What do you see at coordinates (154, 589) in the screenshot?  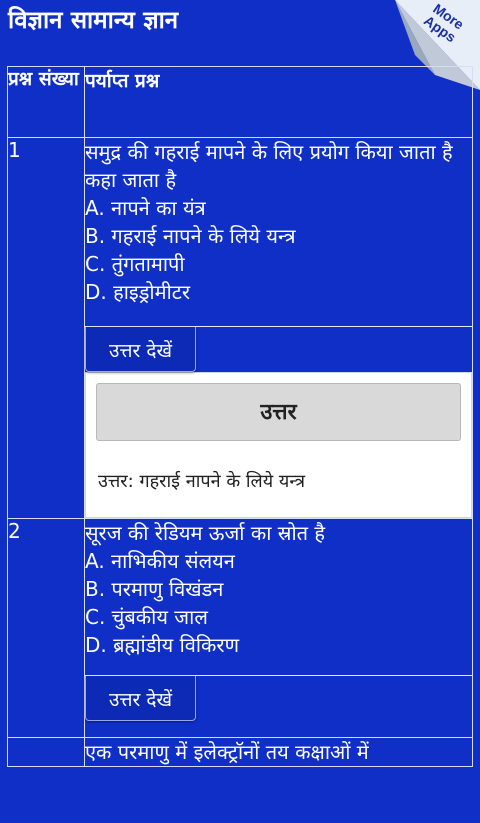 I see `option-b: B. परमाणु विखंडन` at bounding box center [154, 589].